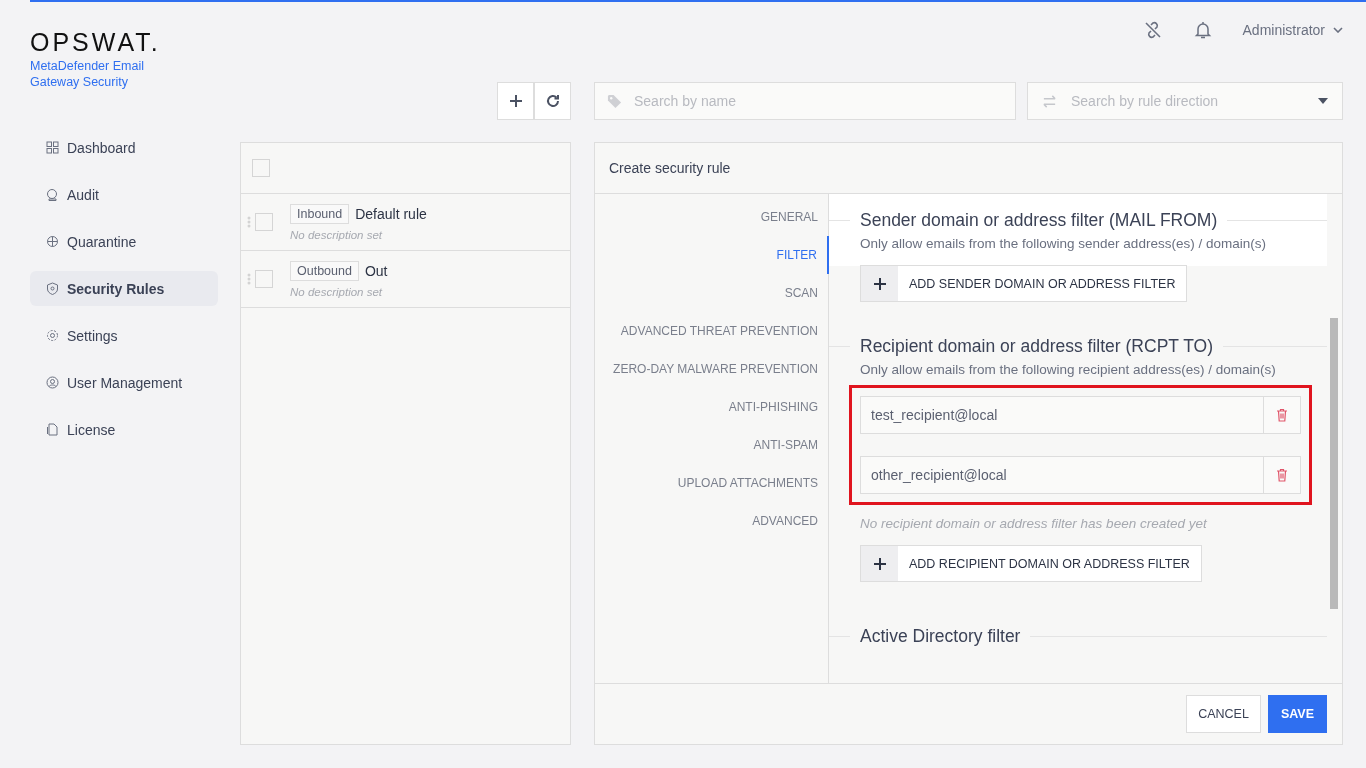  I want to click on section-description: Only allow emails from the following recipient address(es) / domain(s), so click(1068, 370).